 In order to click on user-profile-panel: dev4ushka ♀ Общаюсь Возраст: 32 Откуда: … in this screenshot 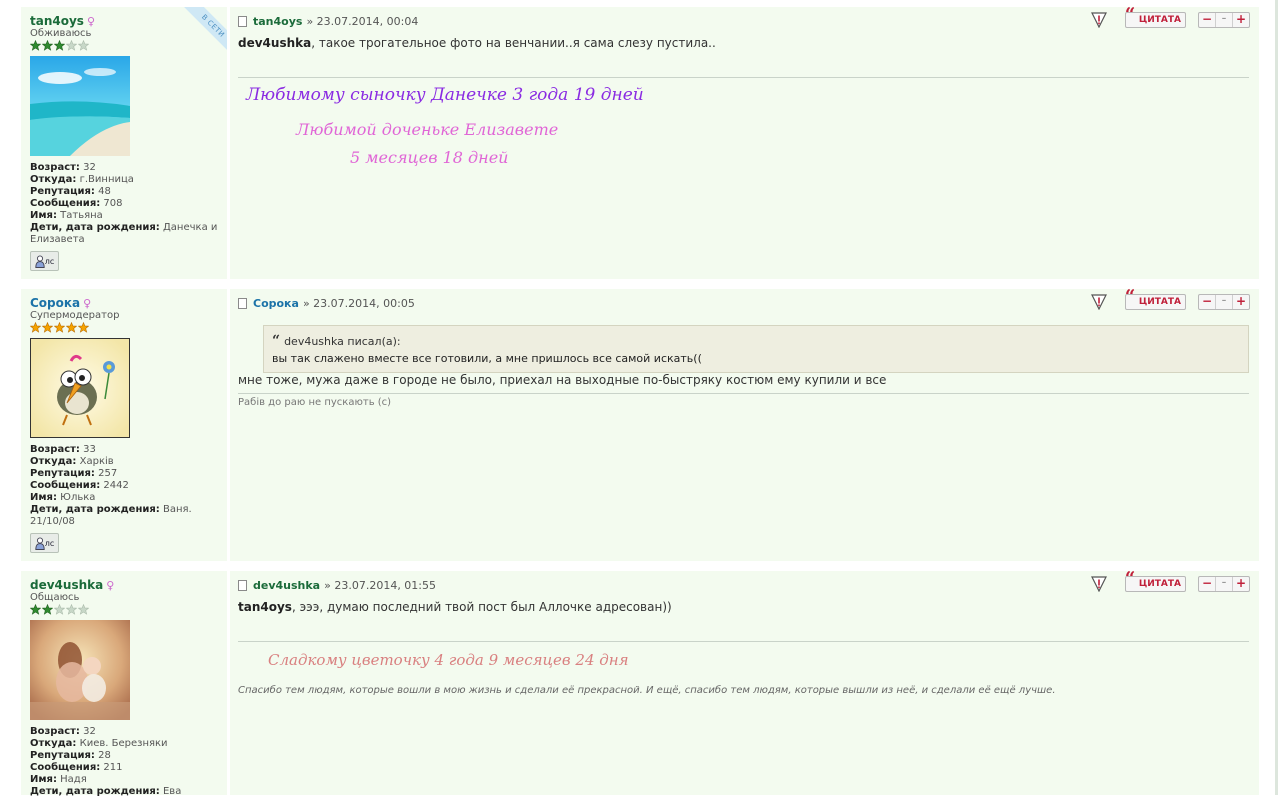, I will do `click(124, 684)`.